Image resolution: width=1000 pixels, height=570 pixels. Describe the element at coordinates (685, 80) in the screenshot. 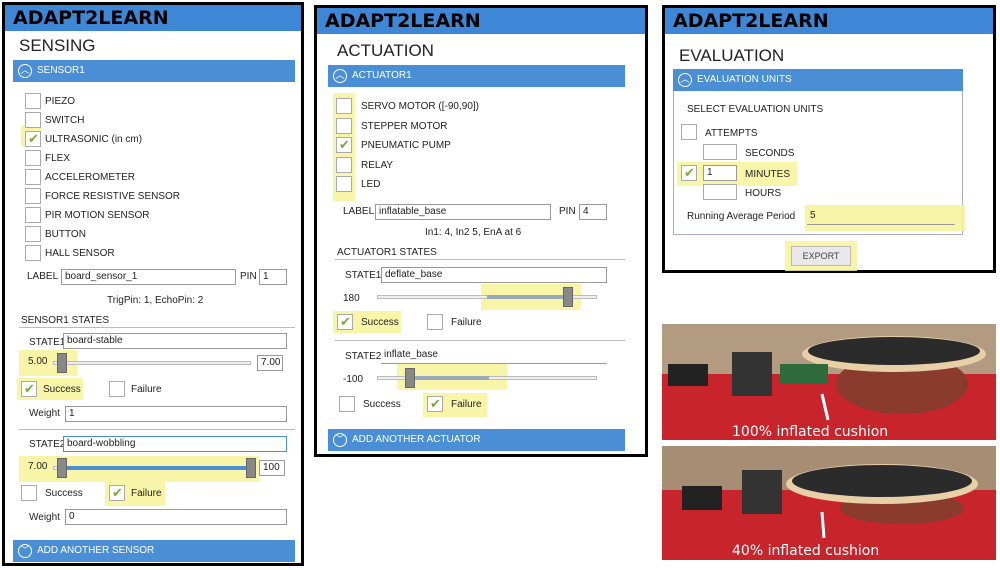

I see `chevron-up-icon: ︿` at that location.